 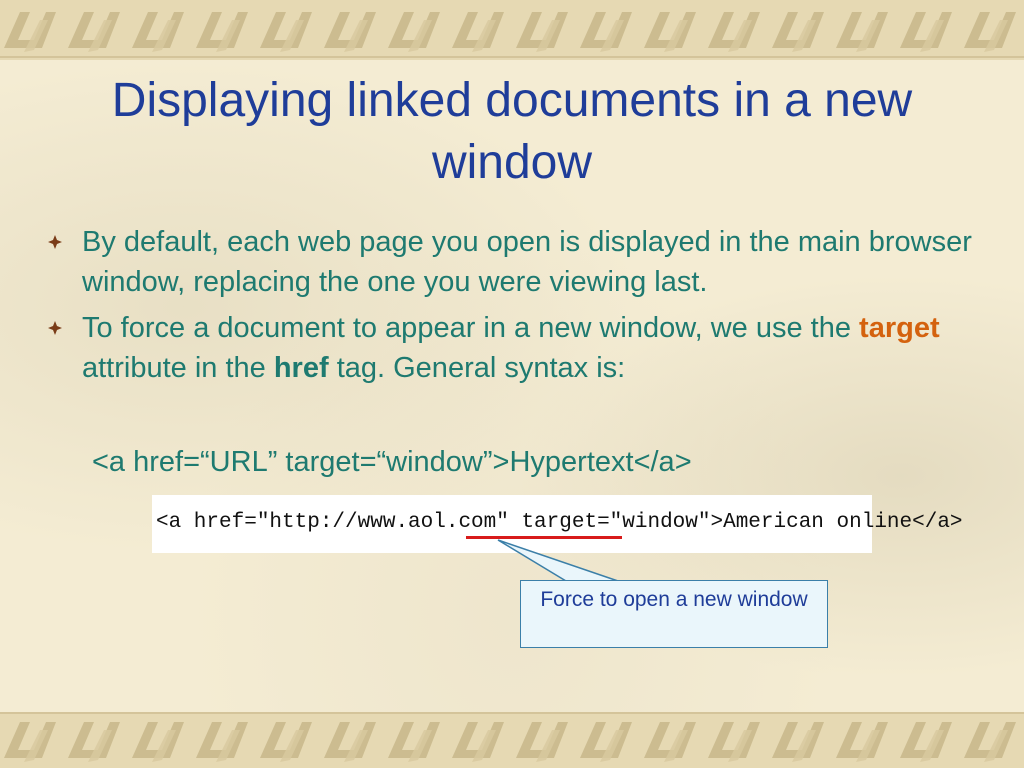 I want to click on callout-pointer, so click(x=558, y=562).